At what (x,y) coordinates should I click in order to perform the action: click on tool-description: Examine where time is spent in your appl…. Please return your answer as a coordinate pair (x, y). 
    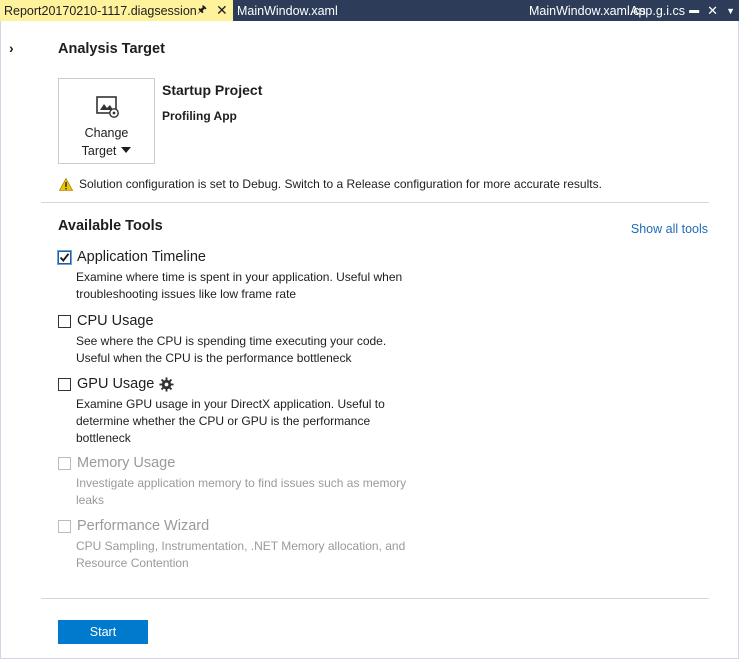
    Looking at the image, I should click on (239, 285).